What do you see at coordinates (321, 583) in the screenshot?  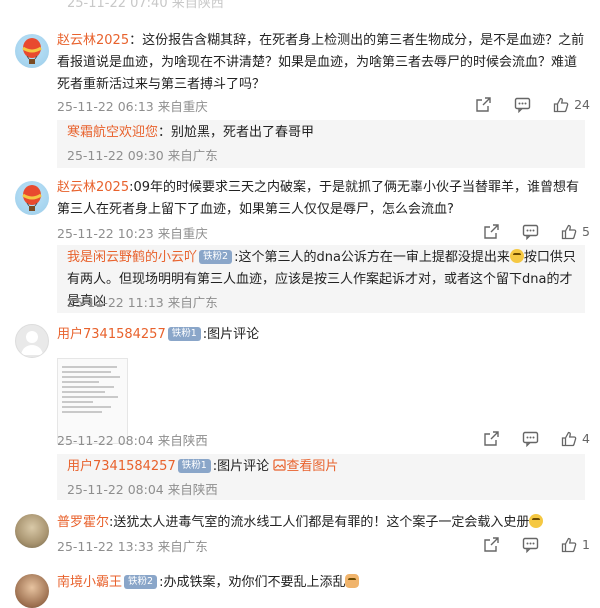 I see `comment-text: 南境小霸王 铁粉2:办成铁案，劝你们不要乱上添乱` at bounding box center [321, 583].